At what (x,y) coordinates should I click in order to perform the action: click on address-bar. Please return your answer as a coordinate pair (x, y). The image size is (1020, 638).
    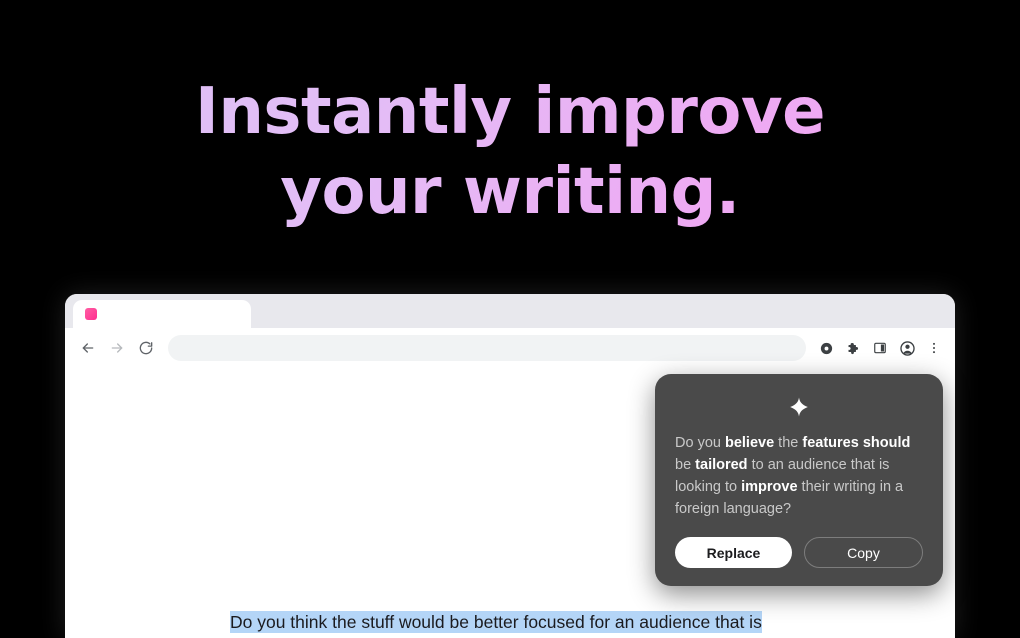
    Looking at the image, I should click on (487, 348).